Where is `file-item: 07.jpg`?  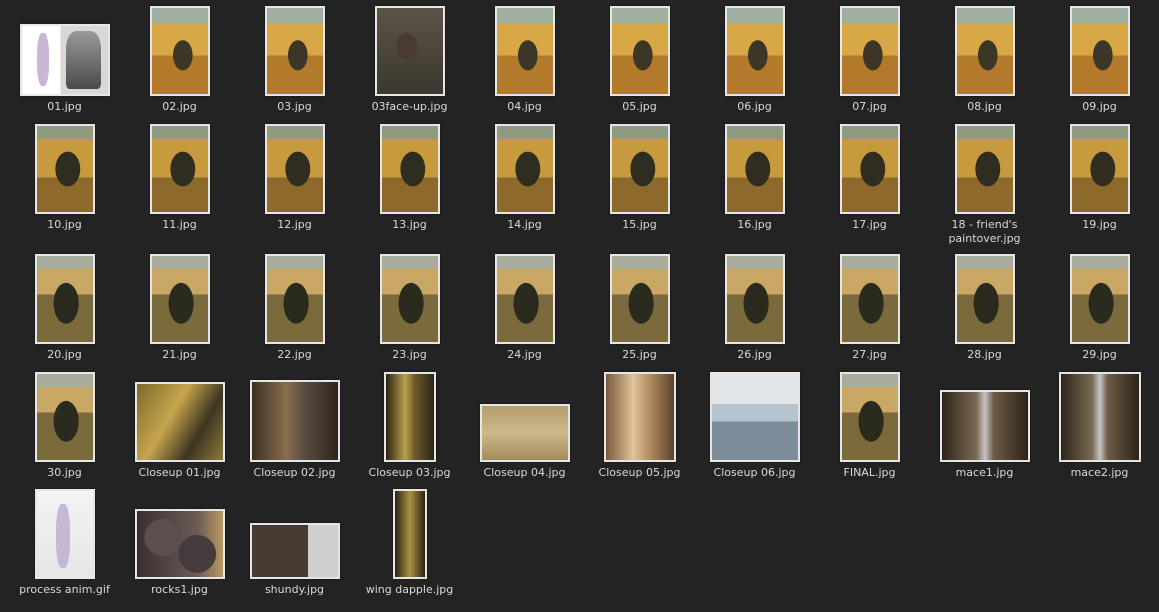
file-item: 07.jpg is located at coordinates (869, 59).